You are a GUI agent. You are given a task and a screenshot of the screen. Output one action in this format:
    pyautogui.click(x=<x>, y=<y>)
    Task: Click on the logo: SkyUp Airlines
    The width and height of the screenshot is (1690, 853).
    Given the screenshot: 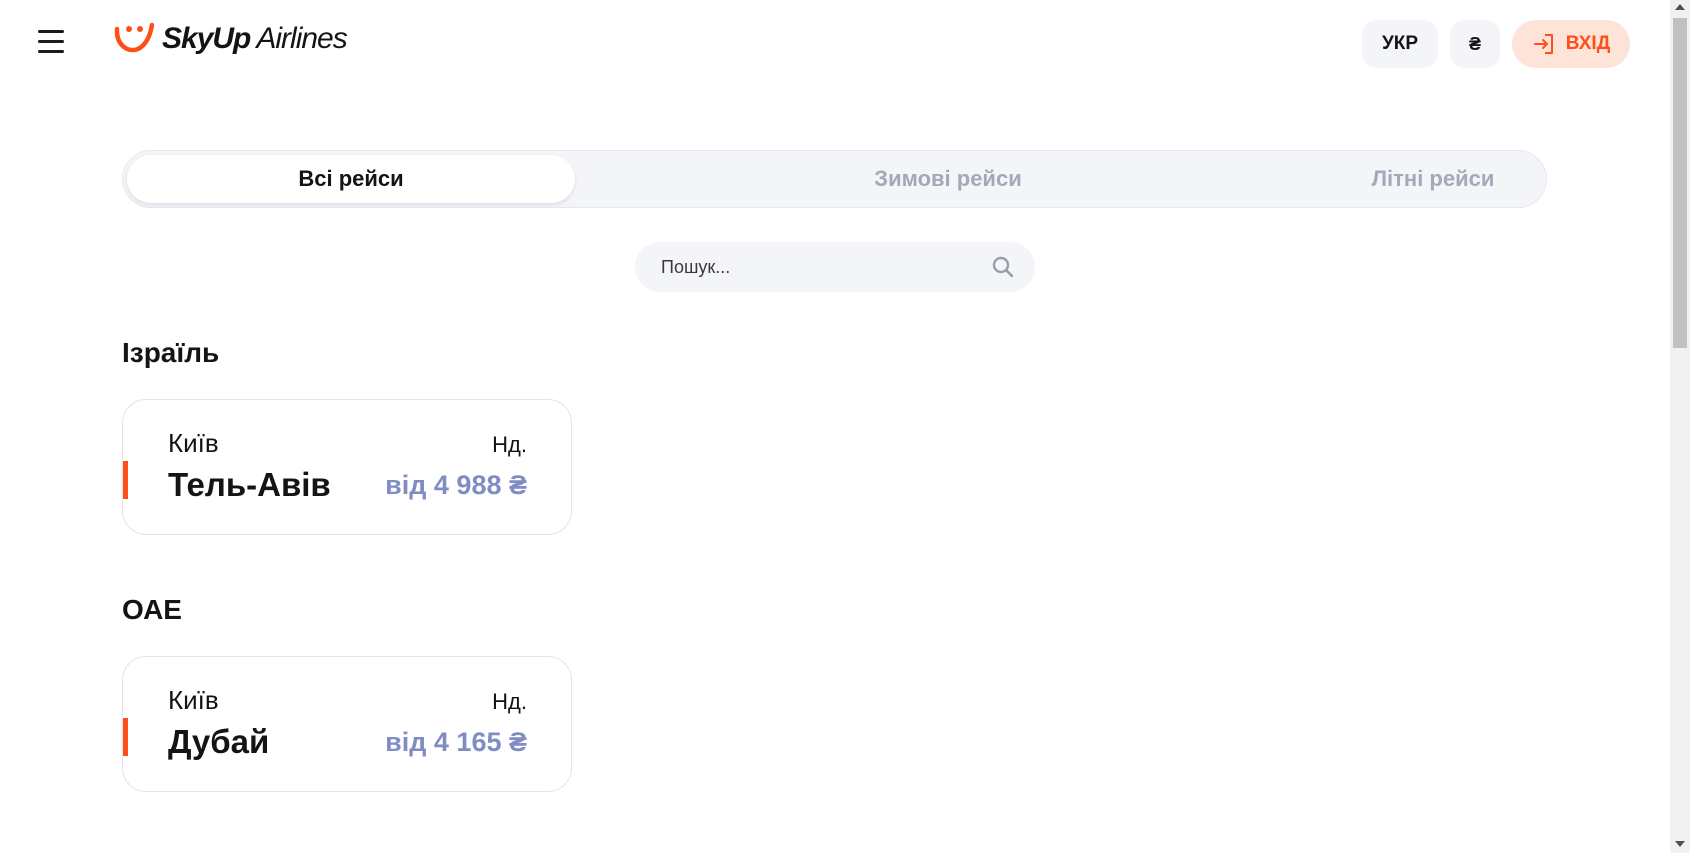 What is the action you would take?
    pyautogui.click(x=230, y=39)
    